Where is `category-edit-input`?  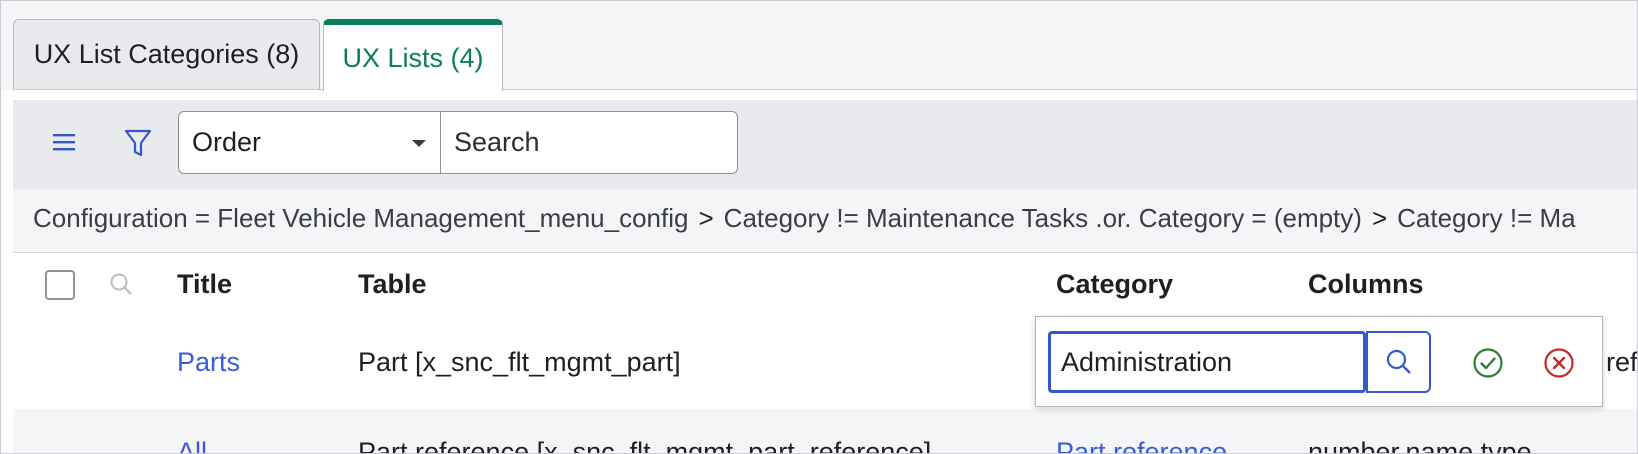
category-edit-input is located at coordinates (1207, 362).